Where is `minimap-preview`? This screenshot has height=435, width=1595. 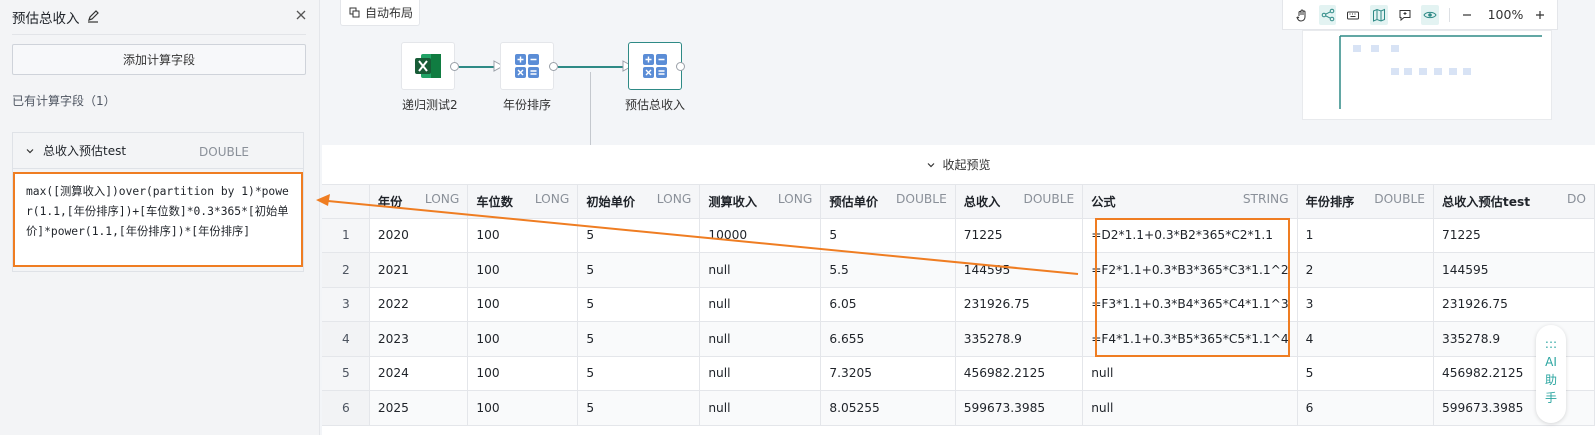 minimap-preview is located at coordinates (1440, 72).